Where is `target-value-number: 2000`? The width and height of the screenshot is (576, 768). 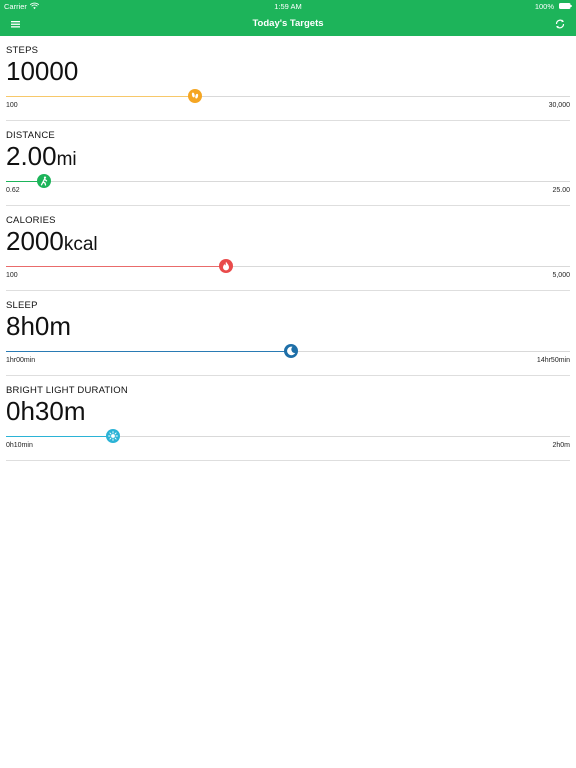
target-value-number: 2000 is located at coordinates (35, 241).